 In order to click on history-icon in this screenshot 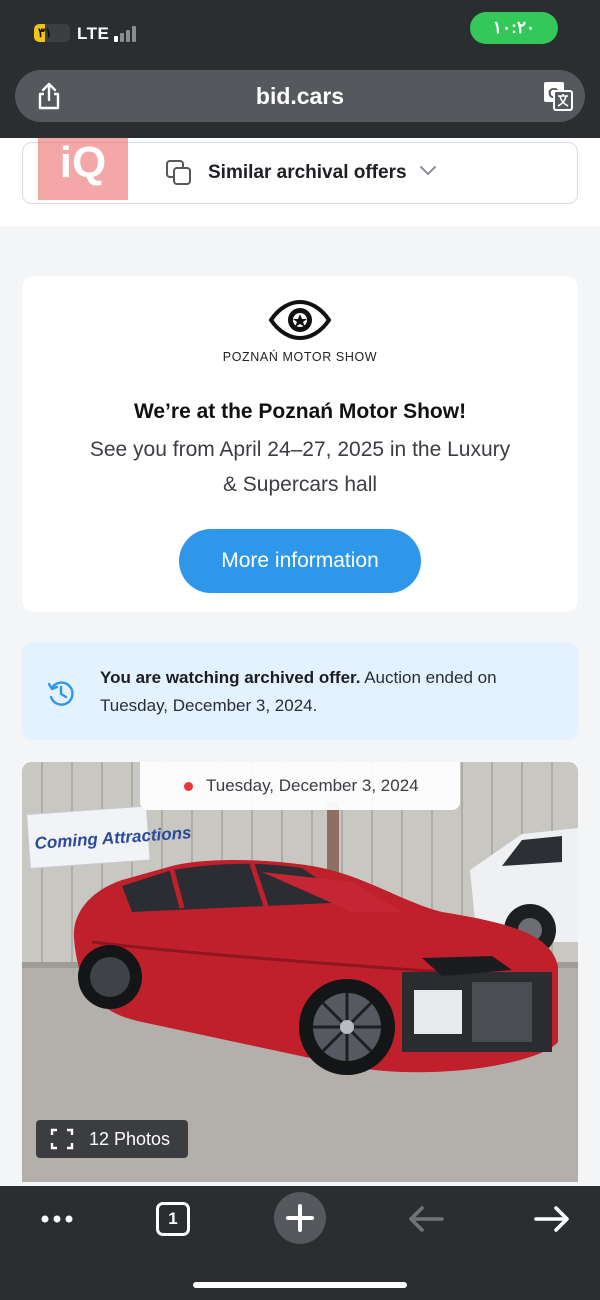, I will do `click(60, 693)`.